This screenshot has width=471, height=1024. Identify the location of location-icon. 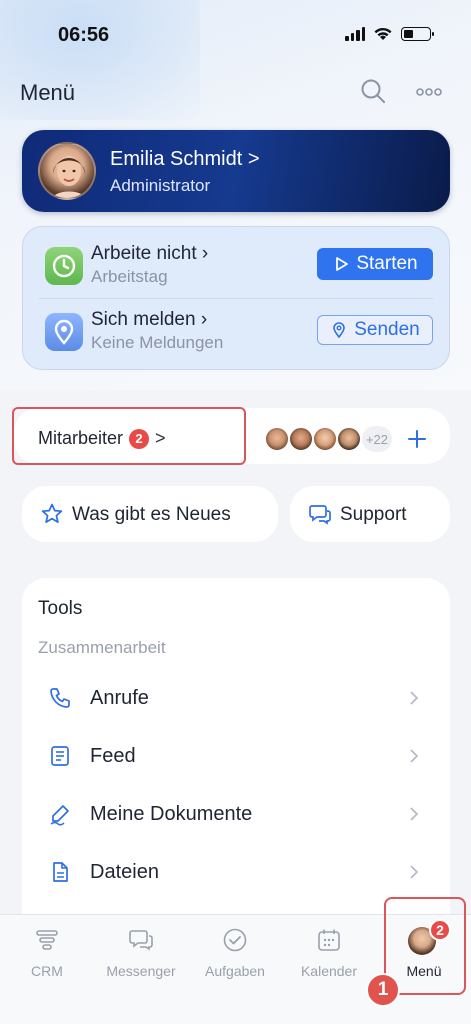
(64, 332).